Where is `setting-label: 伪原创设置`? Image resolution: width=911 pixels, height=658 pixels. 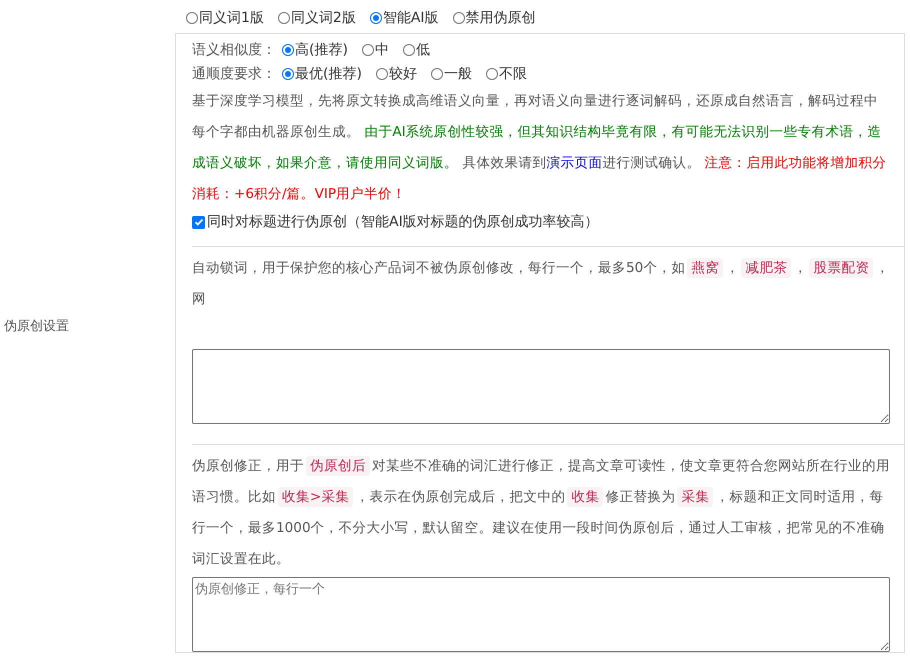
setting-label: 伪原创设置 is located at coordinates (36, 326).